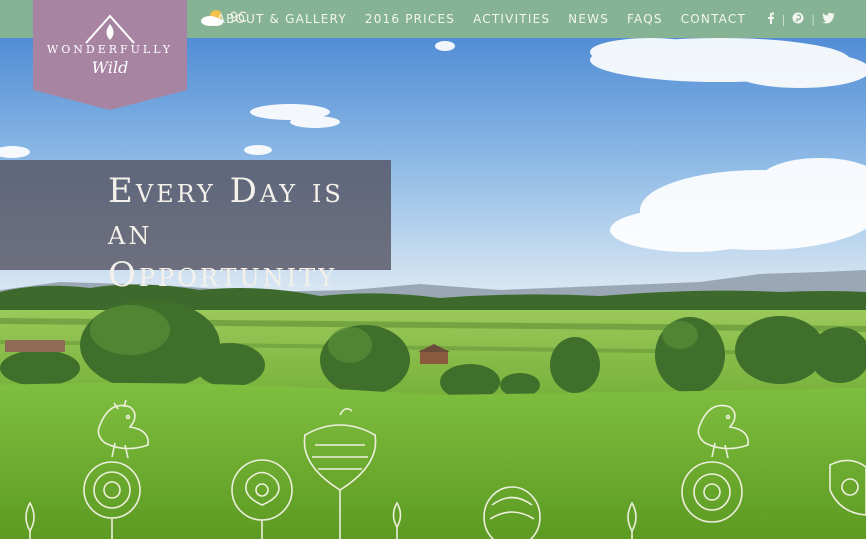 The image size is (866, 539). What do you see at coordinates (645, 19) in the screenshot?
I see `nav-item-faqs: FAQs` at bounding box center [645, 19].